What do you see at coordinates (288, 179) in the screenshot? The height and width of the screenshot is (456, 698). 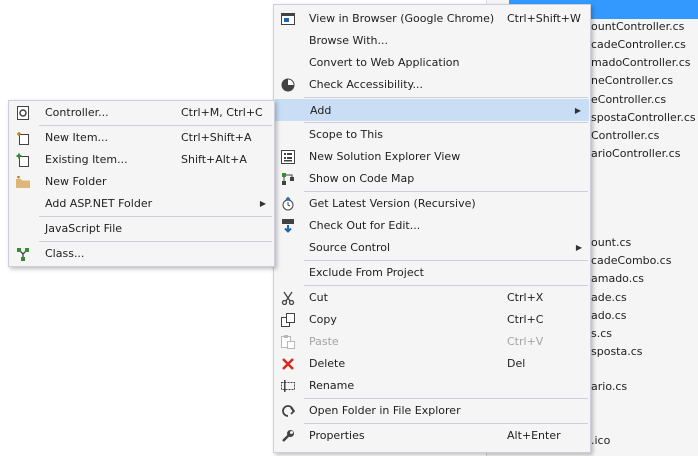 I see `code-map-icon` at bounding box center [288, 179].